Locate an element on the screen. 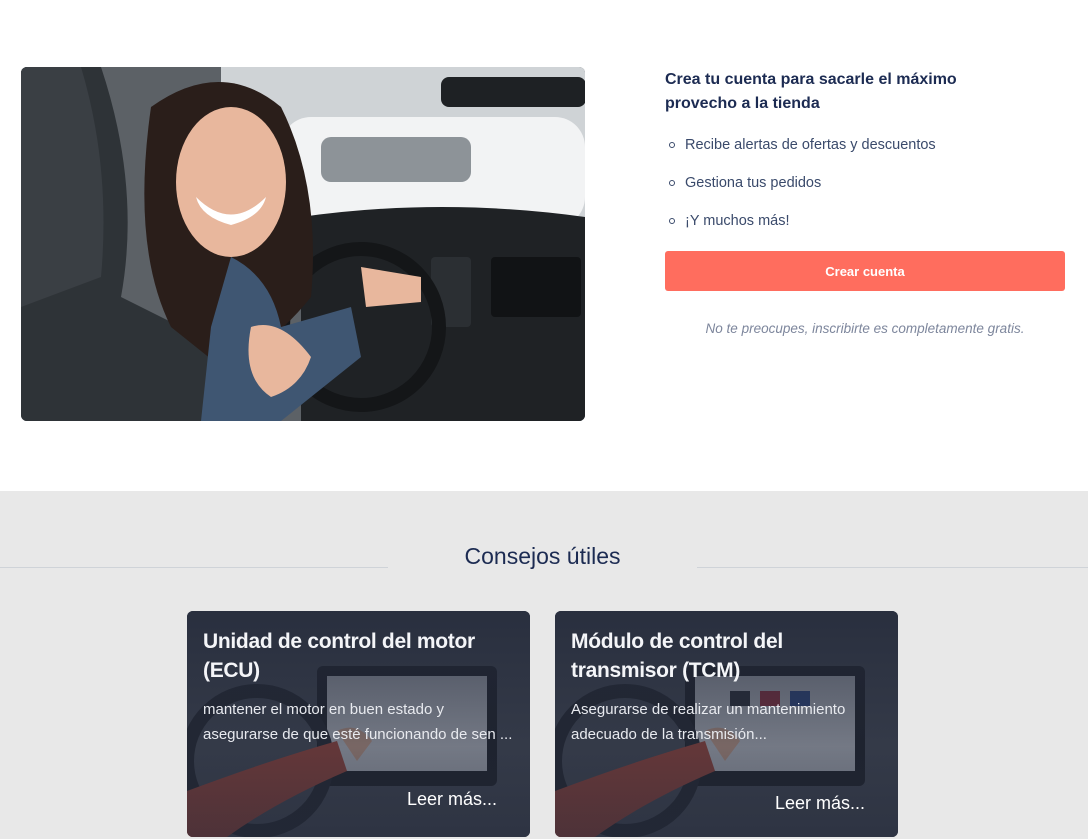 The image size is (1088, 839). benefit-item: Recibe alertas de ofertas y descuentos is located at coordinates (865, 145).